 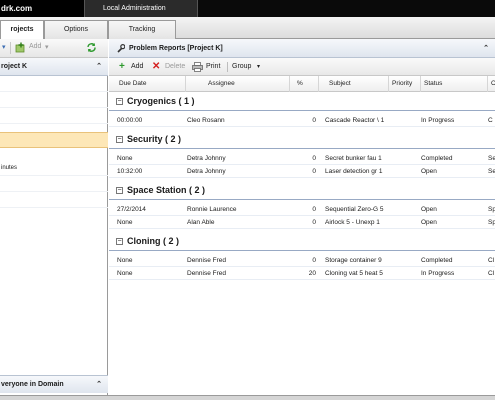 I want to click on column-percent: %, so click(x=303, y=84).